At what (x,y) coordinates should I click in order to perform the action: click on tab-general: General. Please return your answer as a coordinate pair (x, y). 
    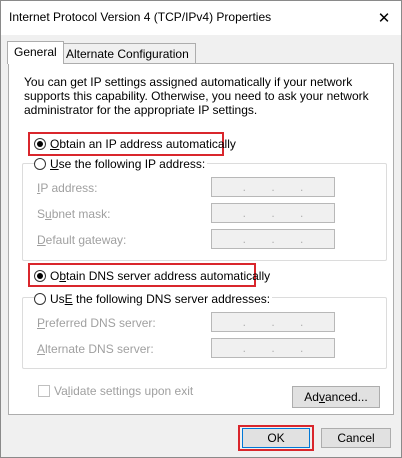
    Looking at the image, I should click on (35, 52).